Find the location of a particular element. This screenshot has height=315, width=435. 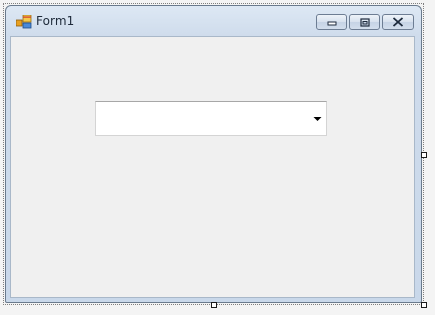

minimize-icon is located at coordinates (331, 23).